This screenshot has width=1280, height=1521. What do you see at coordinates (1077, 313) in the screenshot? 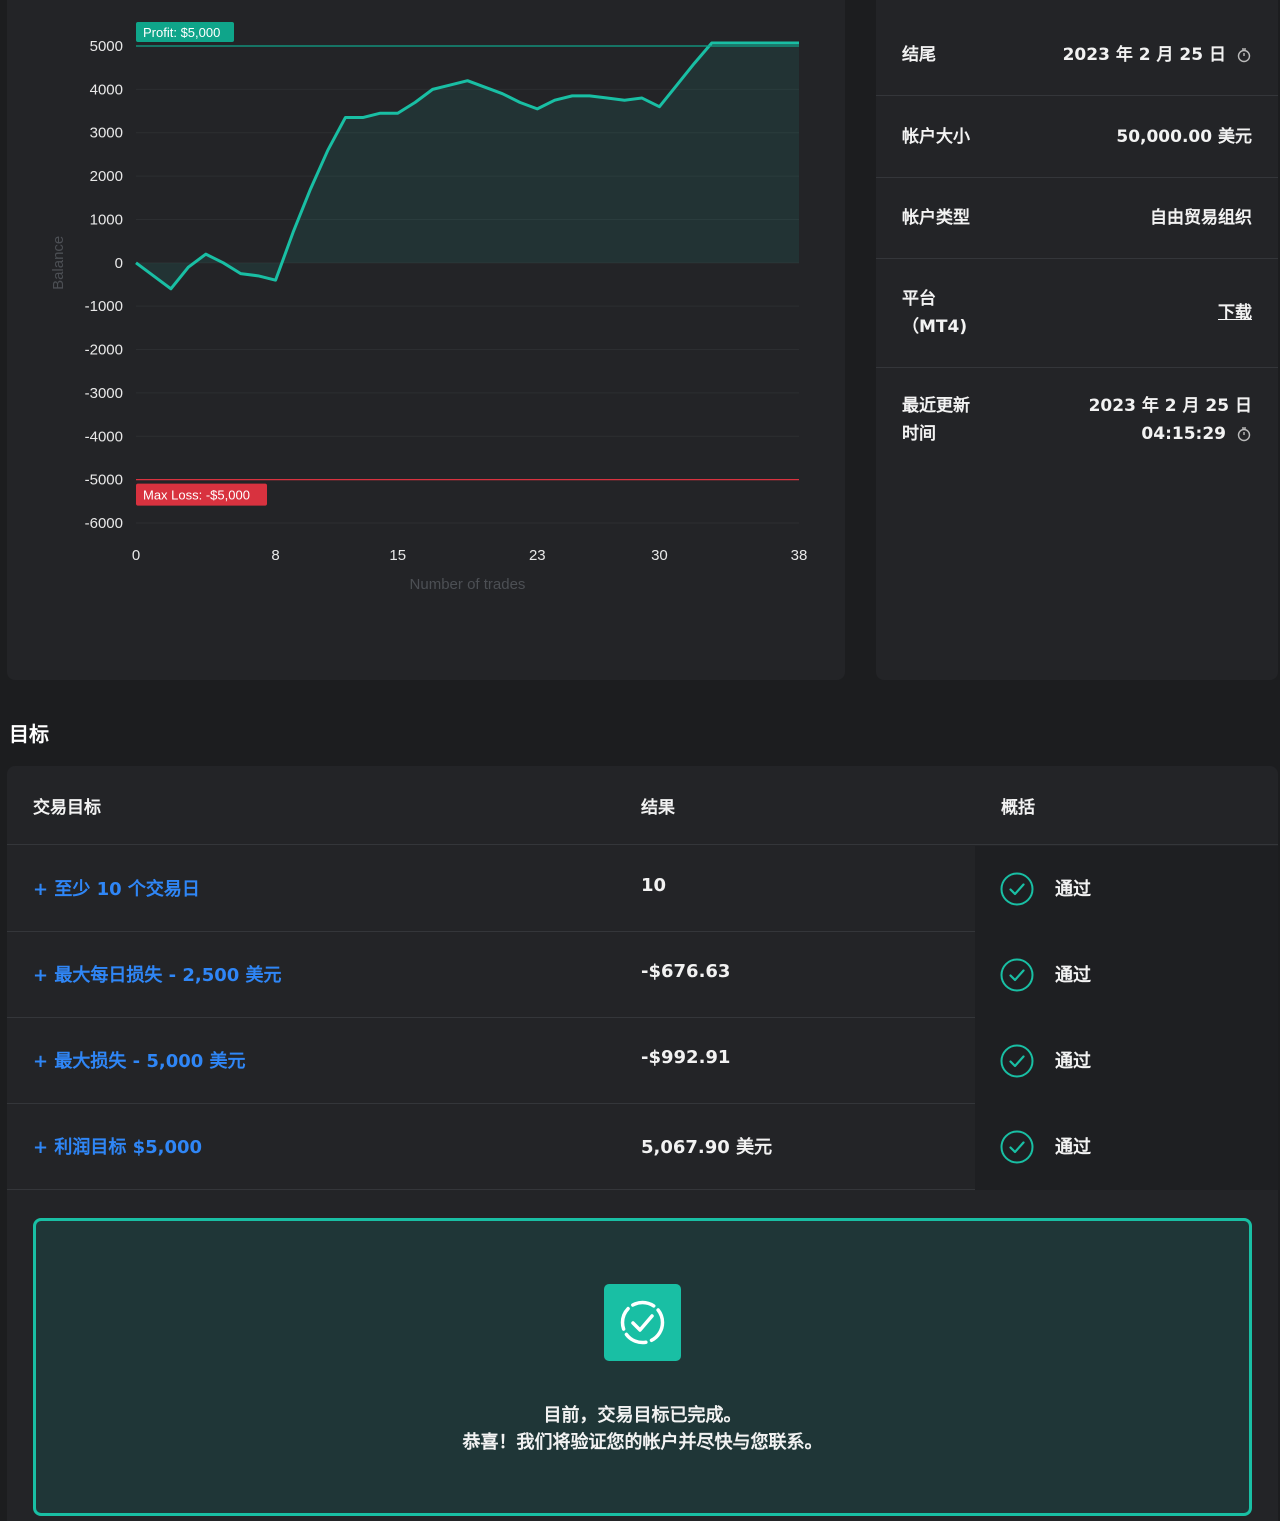
I see `info-row-platform: 平台 （MT4) 下载` at bounding box center [1077, 313].